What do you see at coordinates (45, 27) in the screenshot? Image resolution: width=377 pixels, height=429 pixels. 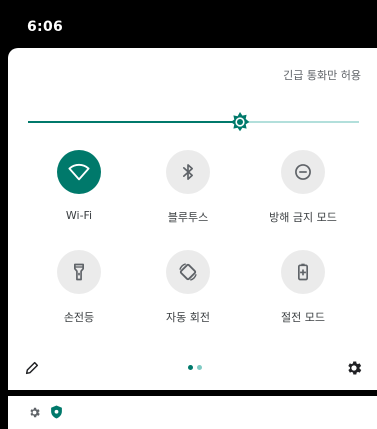 I see `status-time: 6:06` at bounding box center [45, 27].